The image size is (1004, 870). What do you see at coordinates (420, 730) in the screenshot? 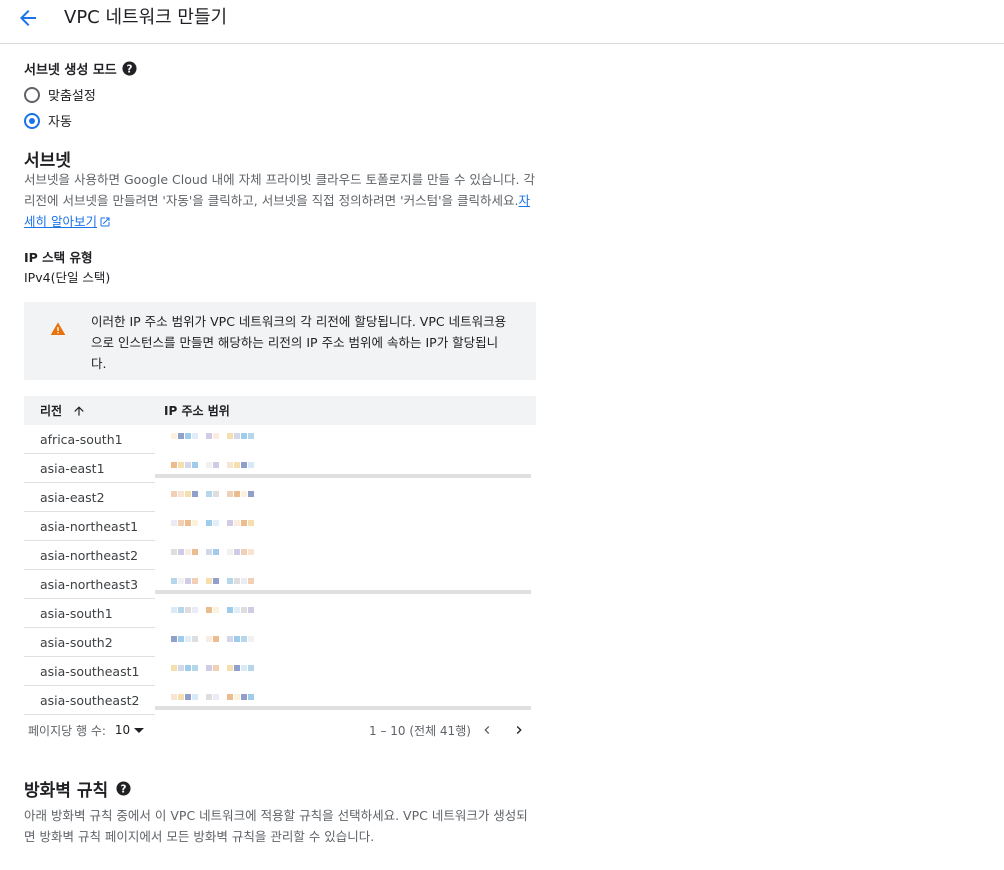
I see `pagination-range: 1 – 10 (전체 41행)` at bounding box center [420, 730].